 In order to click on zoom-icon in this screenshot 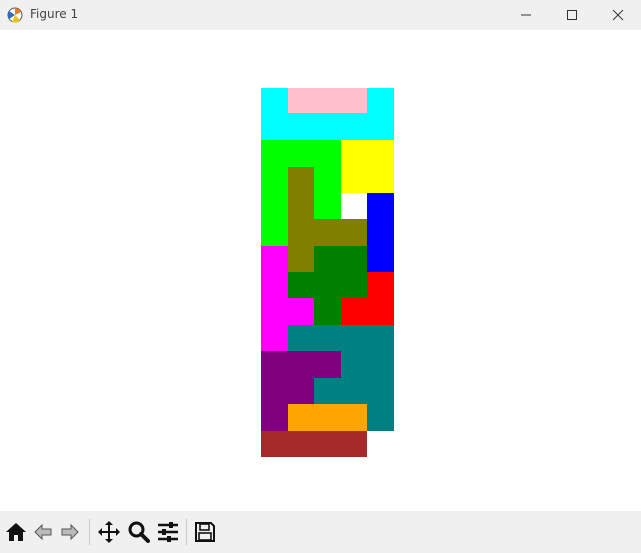, I will do `click(139, 532)`.